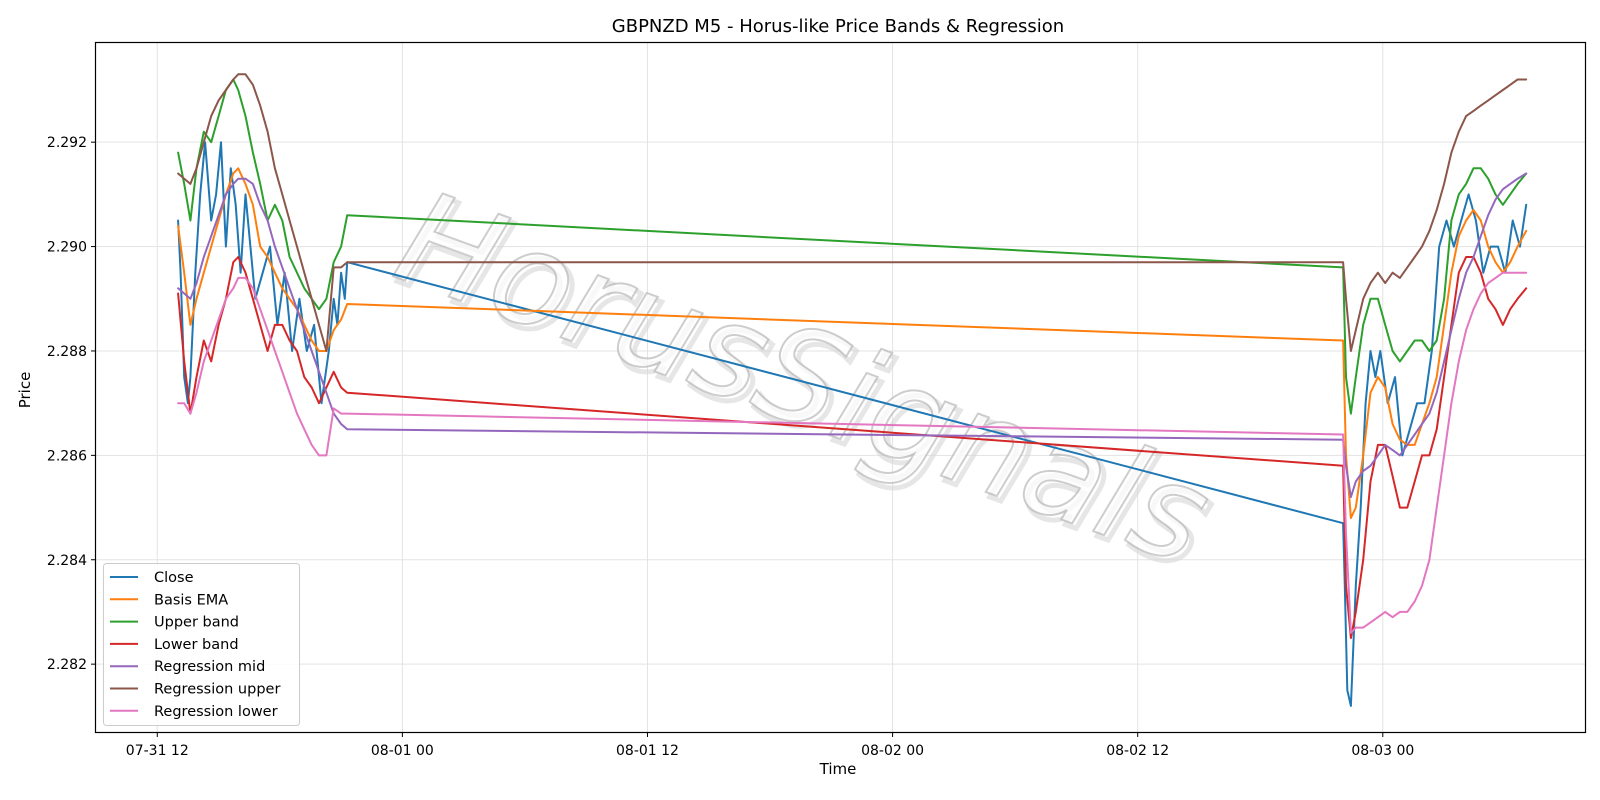 Image resolution: width=1600 pixels, height=800 pixels. What do you see at coordinates (157, 751) in the screenshot?
I see `x-tick-label: 07-31 12` at bounding box center [157, 751].